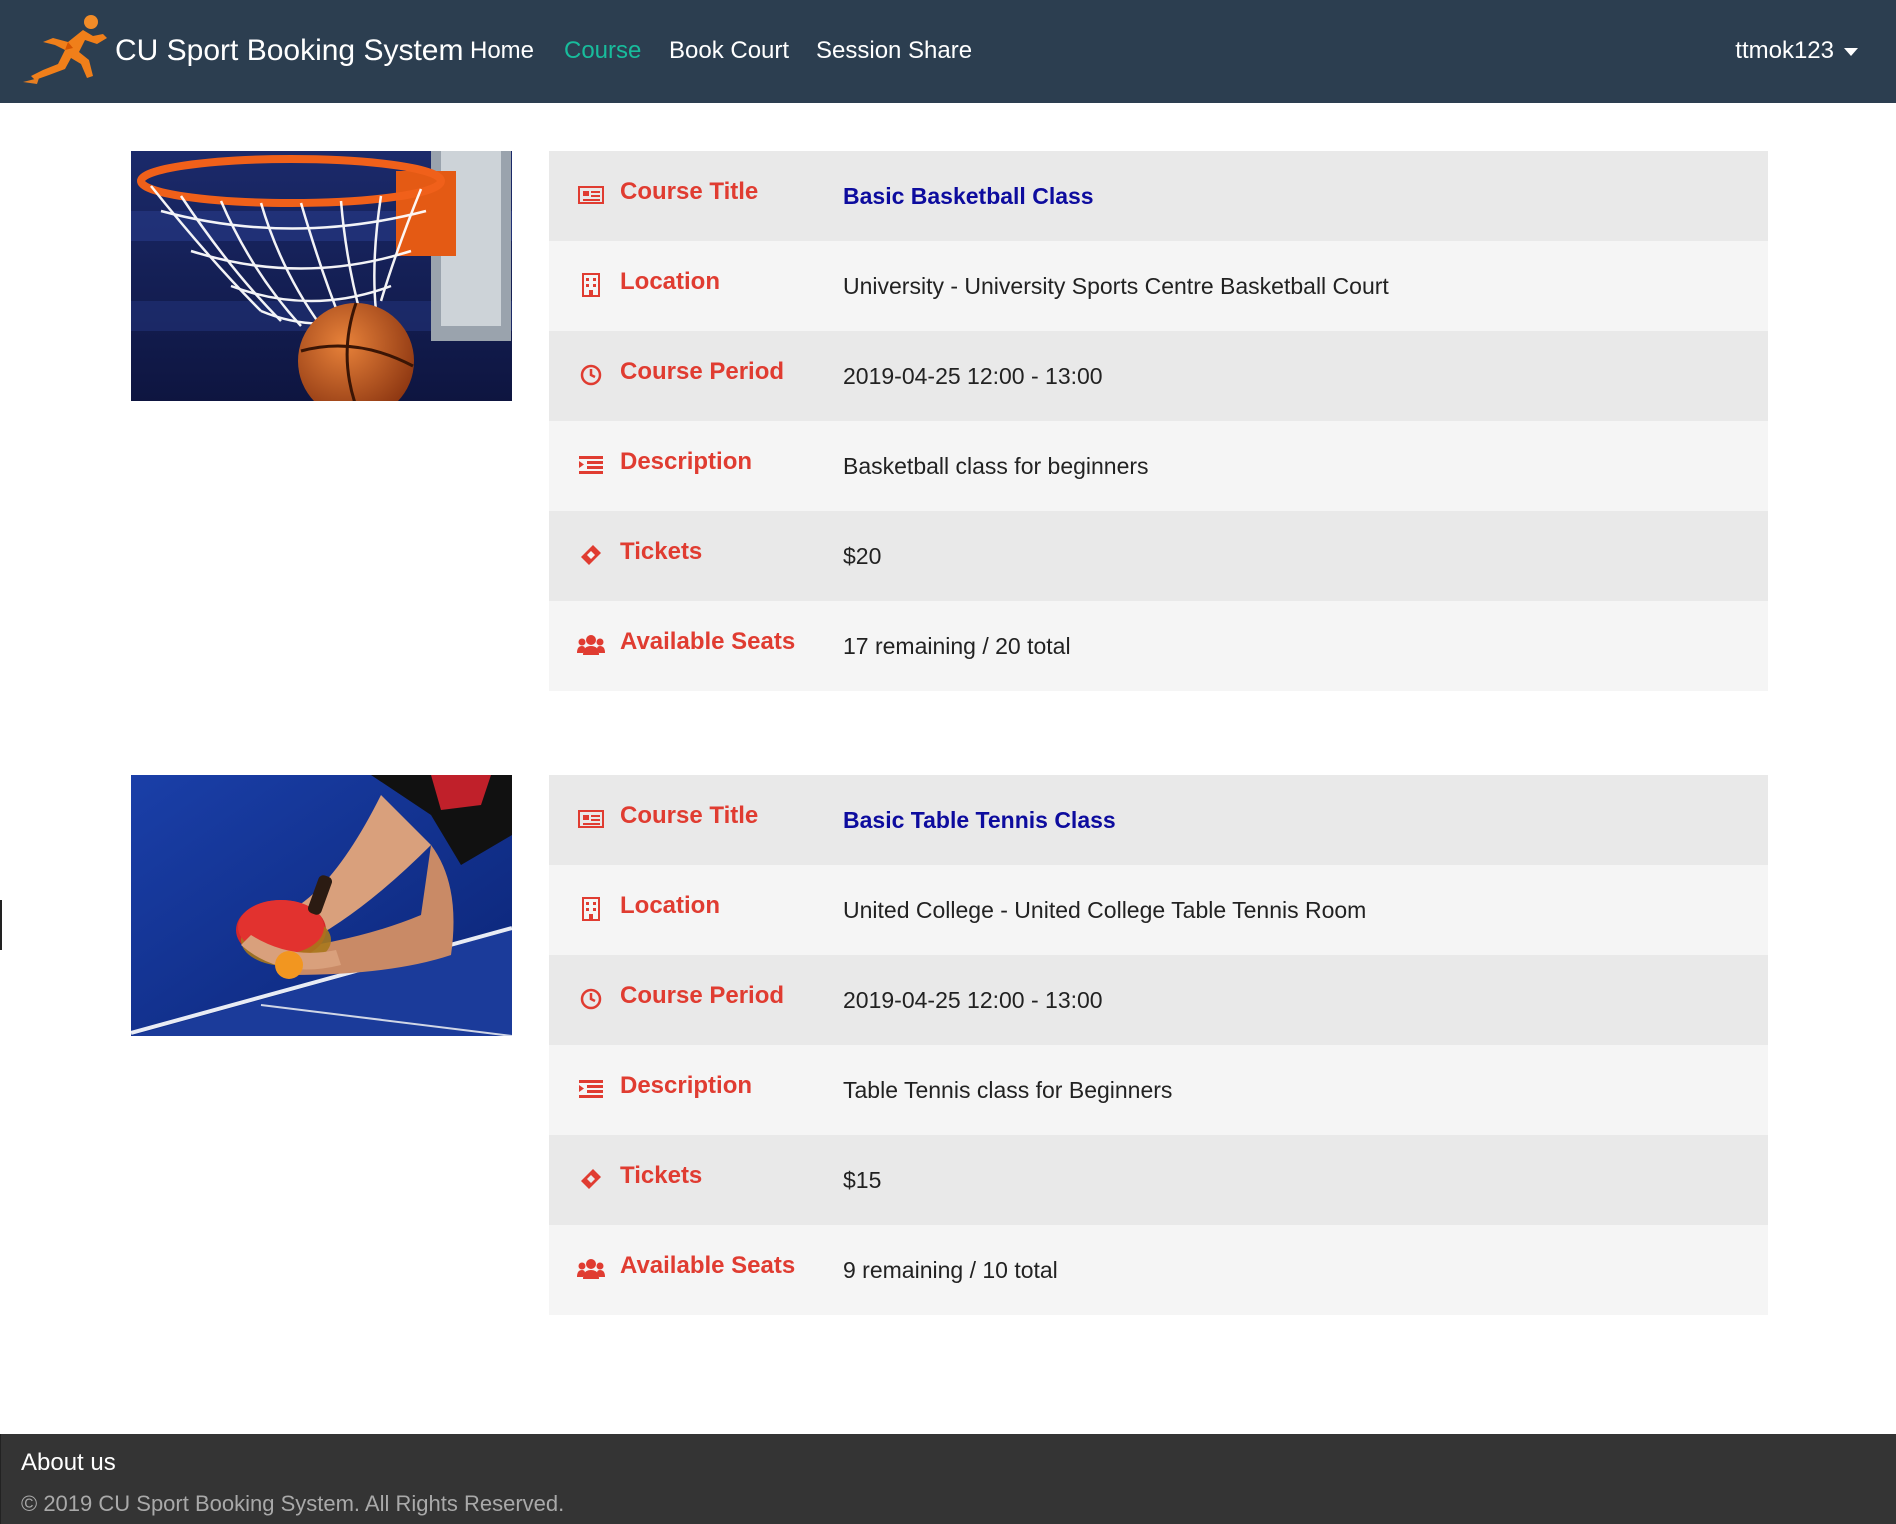 The height and width of the screenshot is (1524, 1896). Describe the element at coordinates (502, 51) in the screenshot. I see `nav-home: Home` at that location.